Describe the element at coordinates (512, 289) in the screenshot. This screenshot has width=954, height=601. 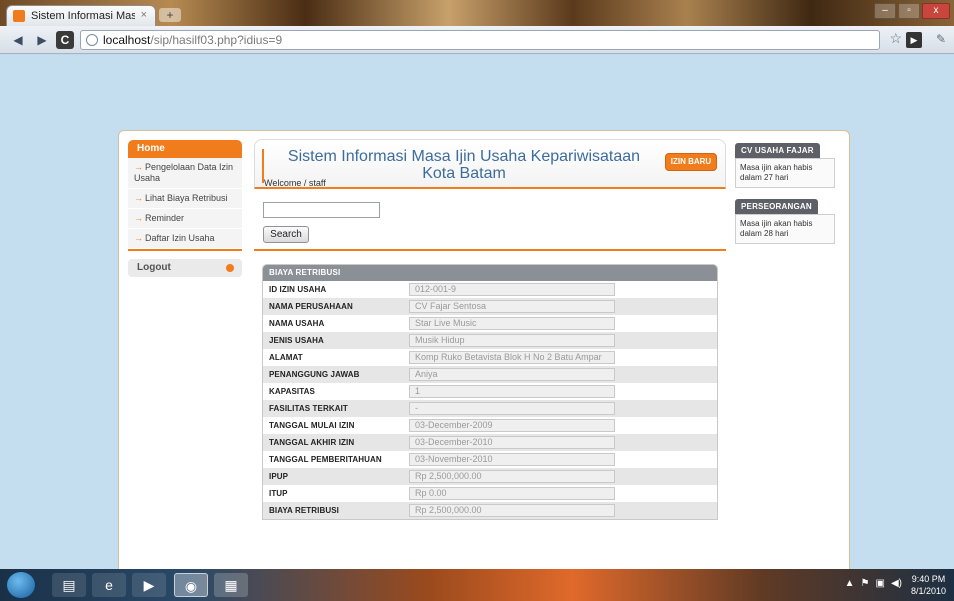
I see `row-value-field: 012-001-9` at that location.